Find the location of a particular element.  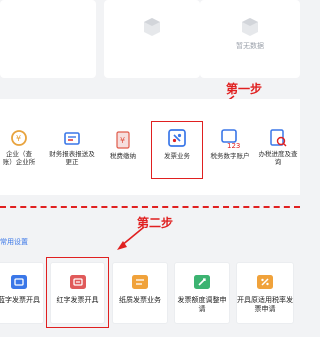

service-label: 税务数字账户 is located at coordinates (230, 156).